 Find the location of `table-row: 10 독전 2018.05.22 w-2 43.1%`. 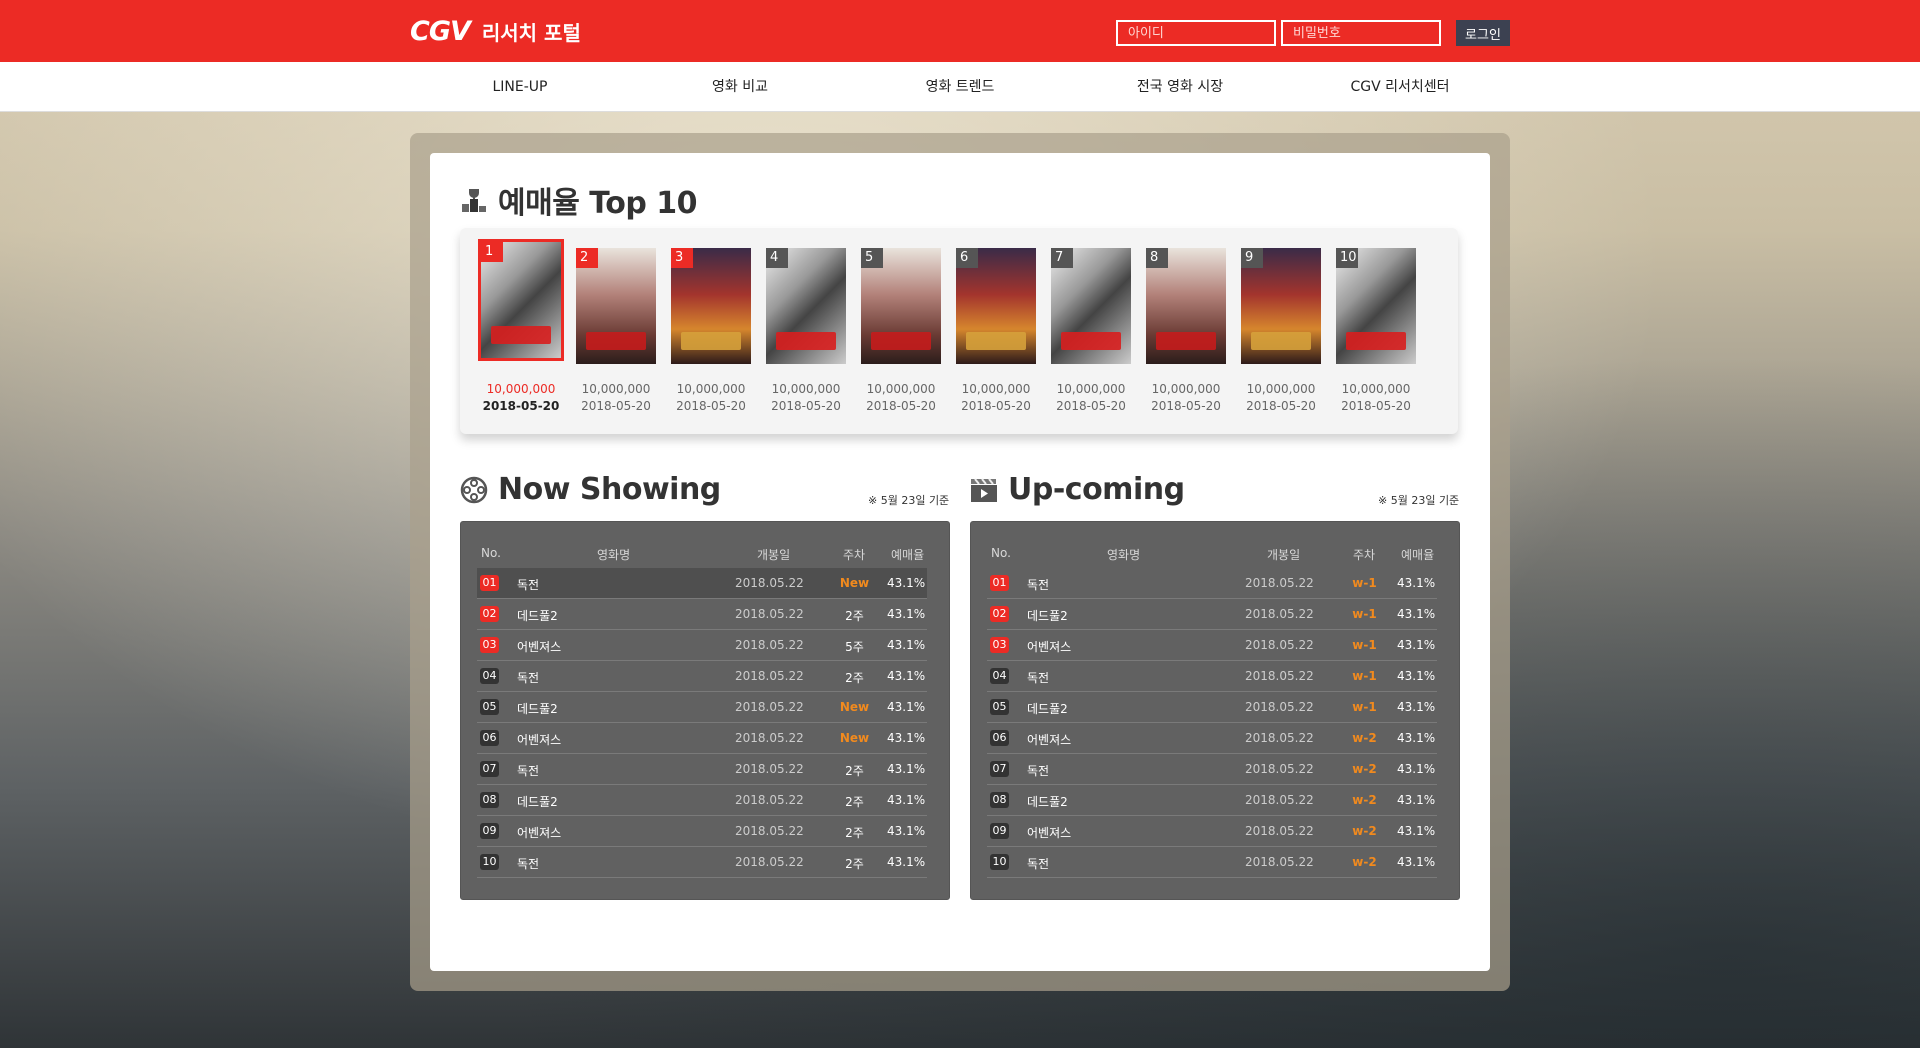

table-row: 10 독전 2018.05.22 w-2 43.1% is located at coordinates (1212, 862).